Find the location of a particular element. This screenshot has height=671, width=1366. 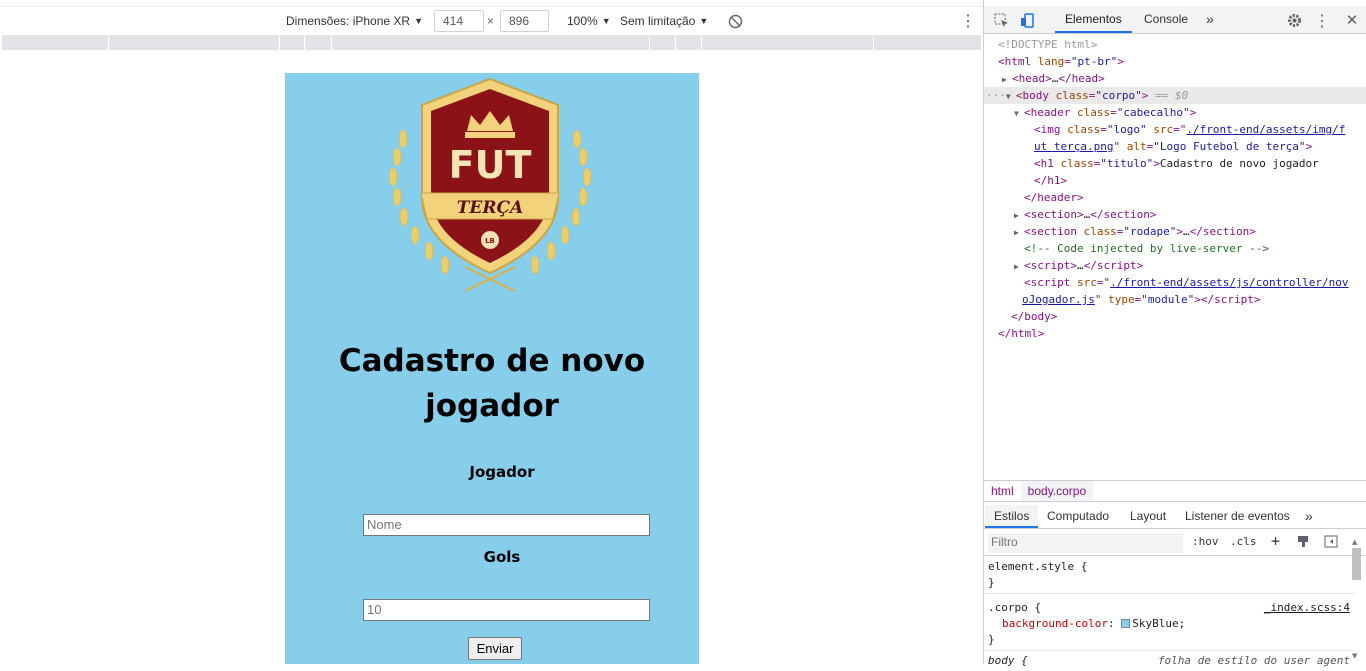

dom-body-selected: ···▼ <body class="corpo"> == $0 is located at coordinates (1175, 95).